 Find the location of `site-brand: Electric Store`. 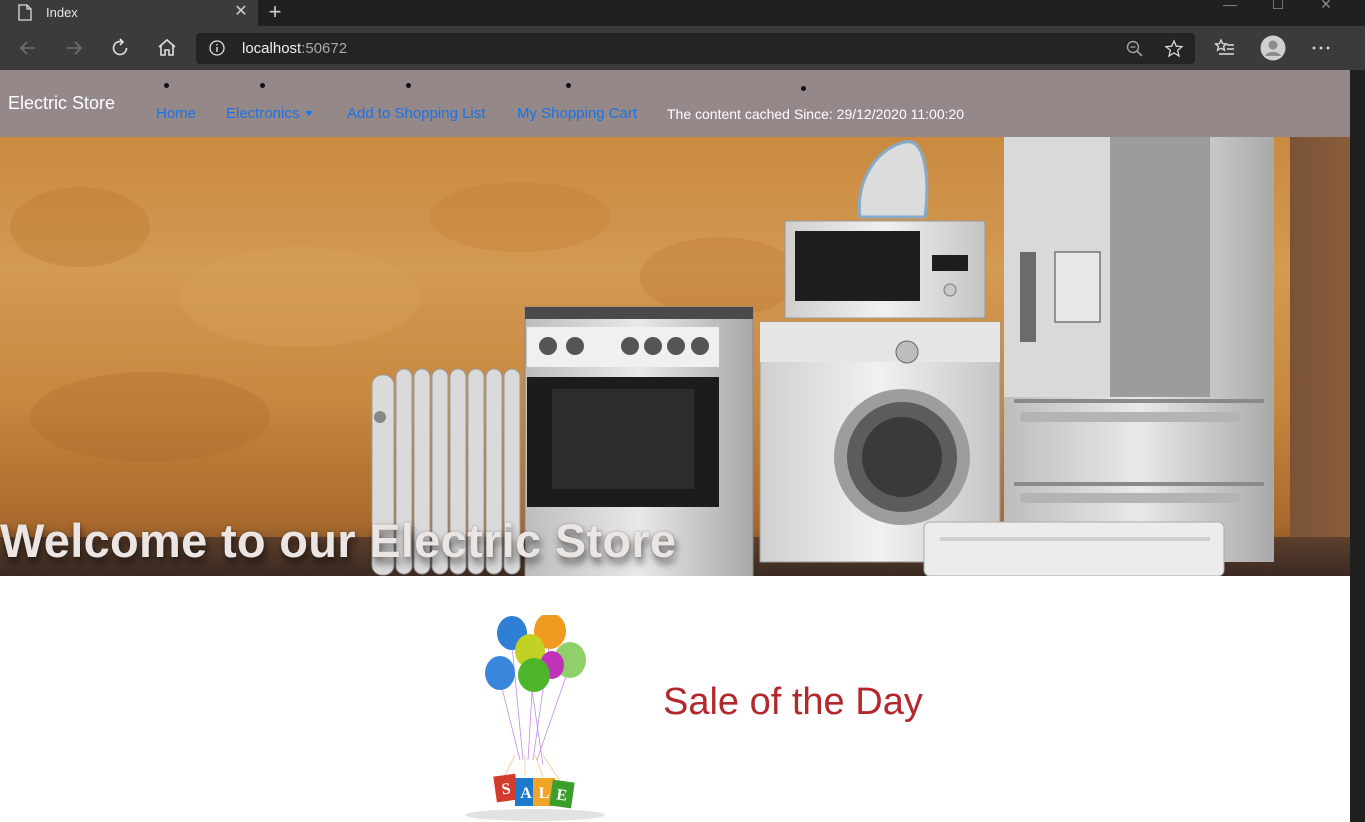

site-brand: Electric Store is located at coordinates (61, 103).